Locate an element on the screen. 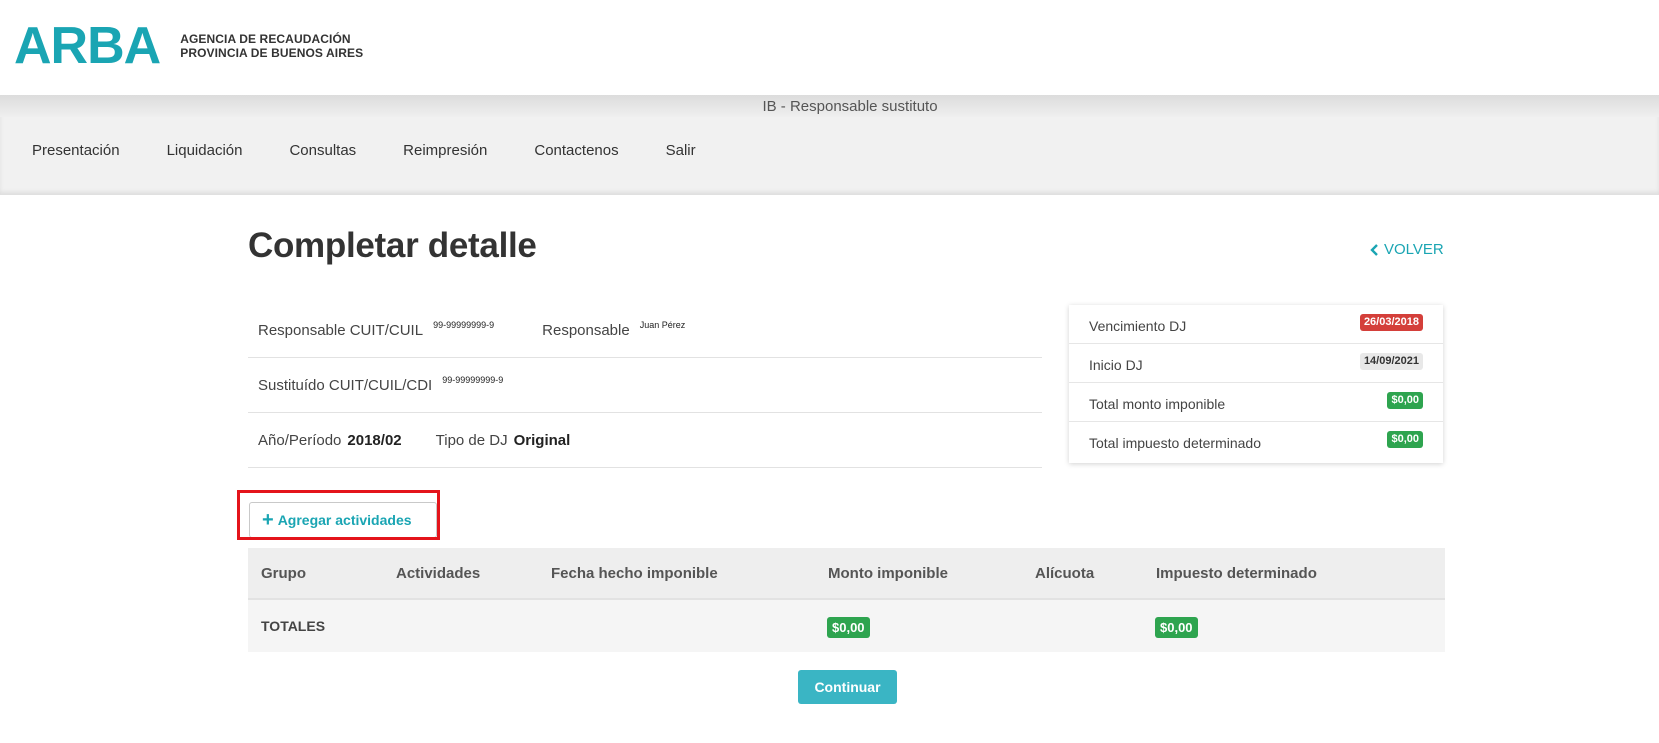 The width and height of the screenshot is (1659, 743). periodo-label: Año/Período is located at coordinates (300, 440).